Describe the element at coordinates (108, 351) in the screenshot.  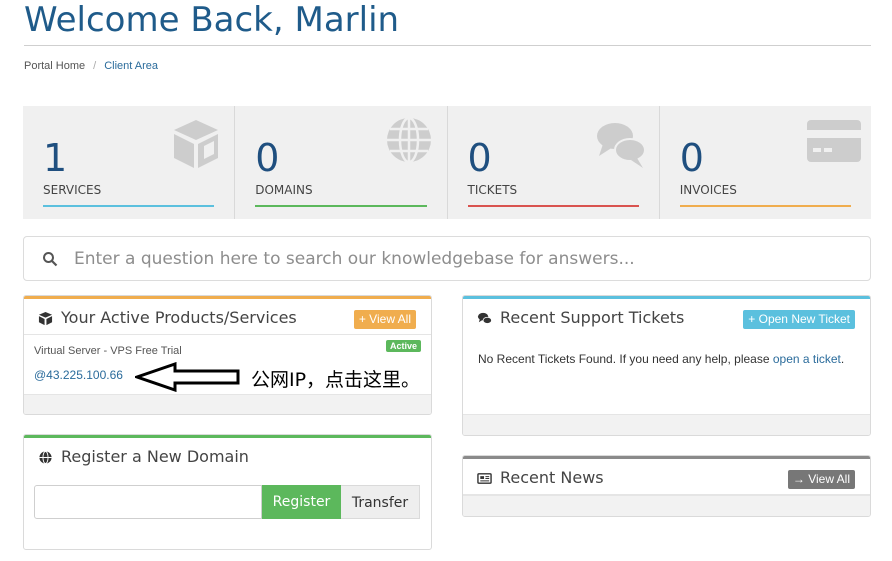
I see `service-name: Virtual Server - VPS Free Trial` at that location.